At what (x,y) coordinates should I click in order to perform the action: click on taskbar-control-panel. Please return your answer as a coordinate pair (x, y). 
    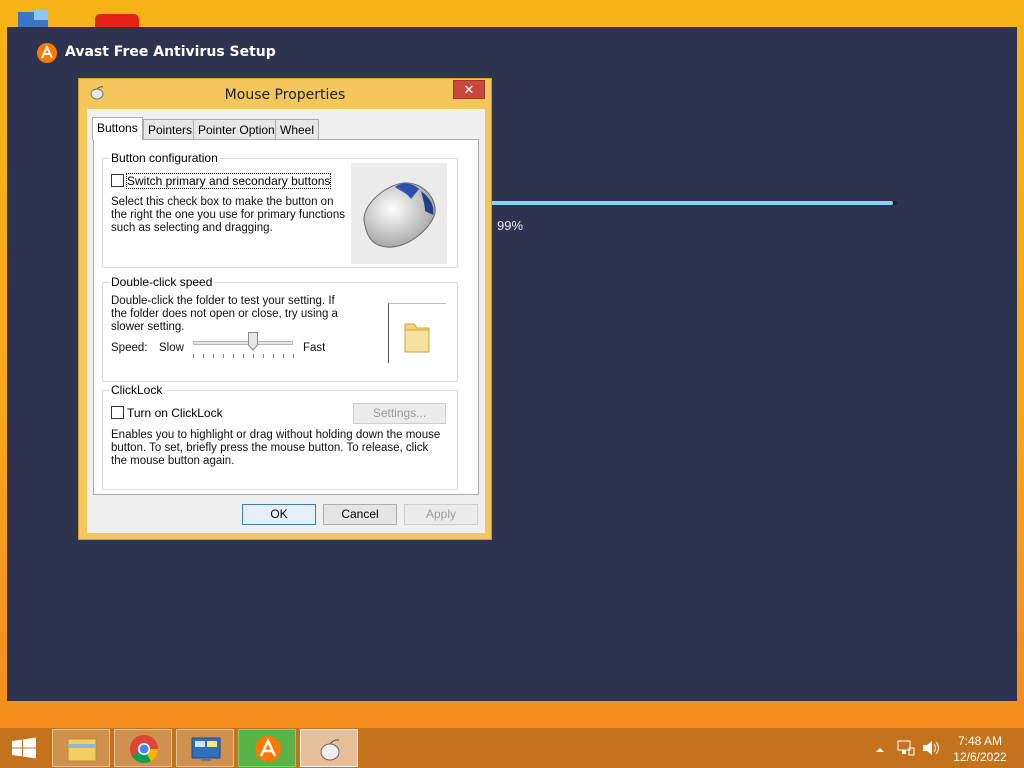
    Looking at the image, I should click on (205, 748).